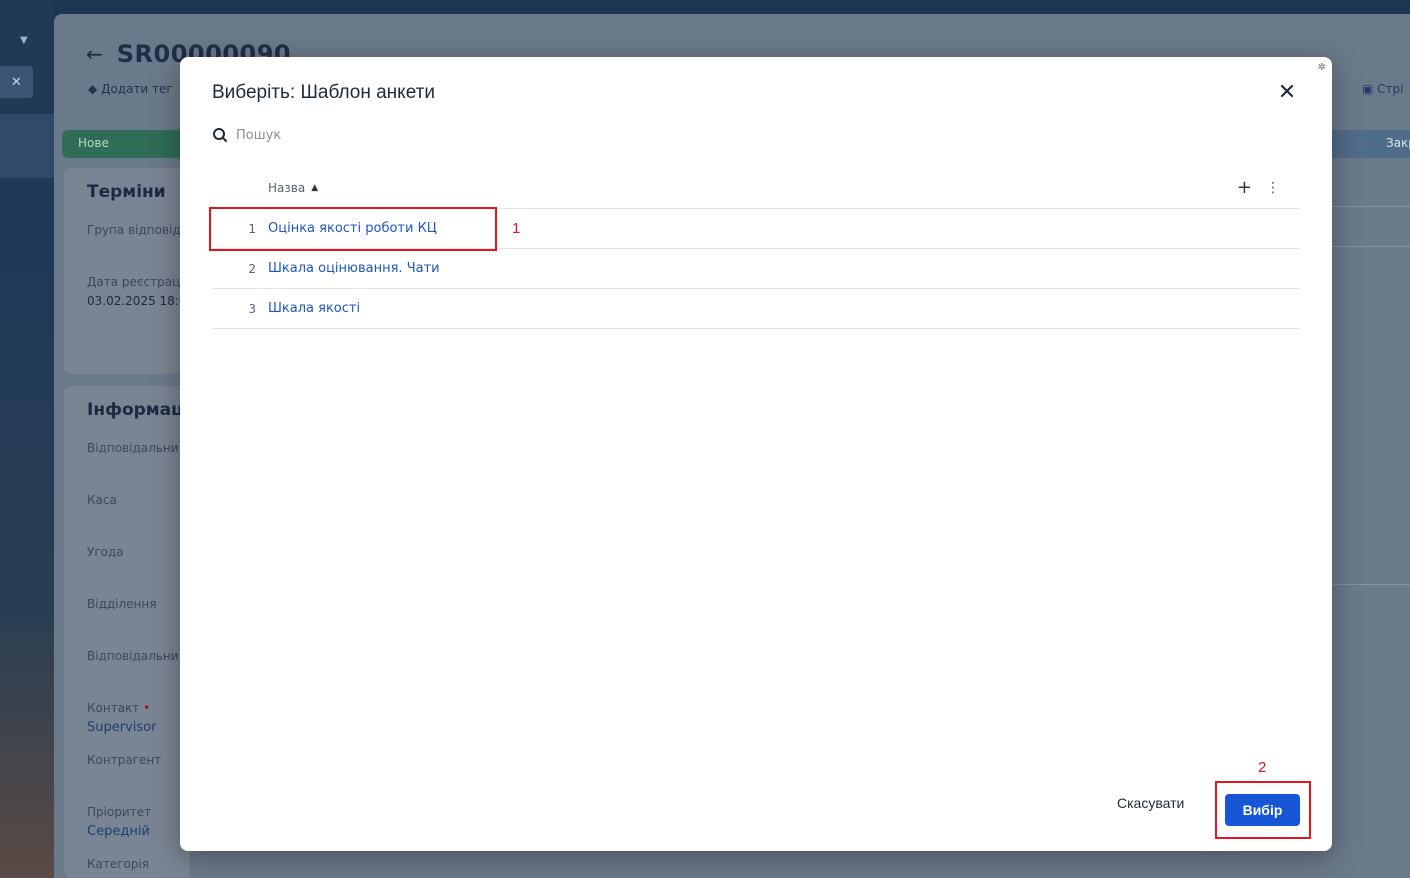 The width and height of the screenshot is (1410, 878). Describe the element at coordinates (1370, 144) in the screenshot. I see `stage-closed: Закр` at that location.